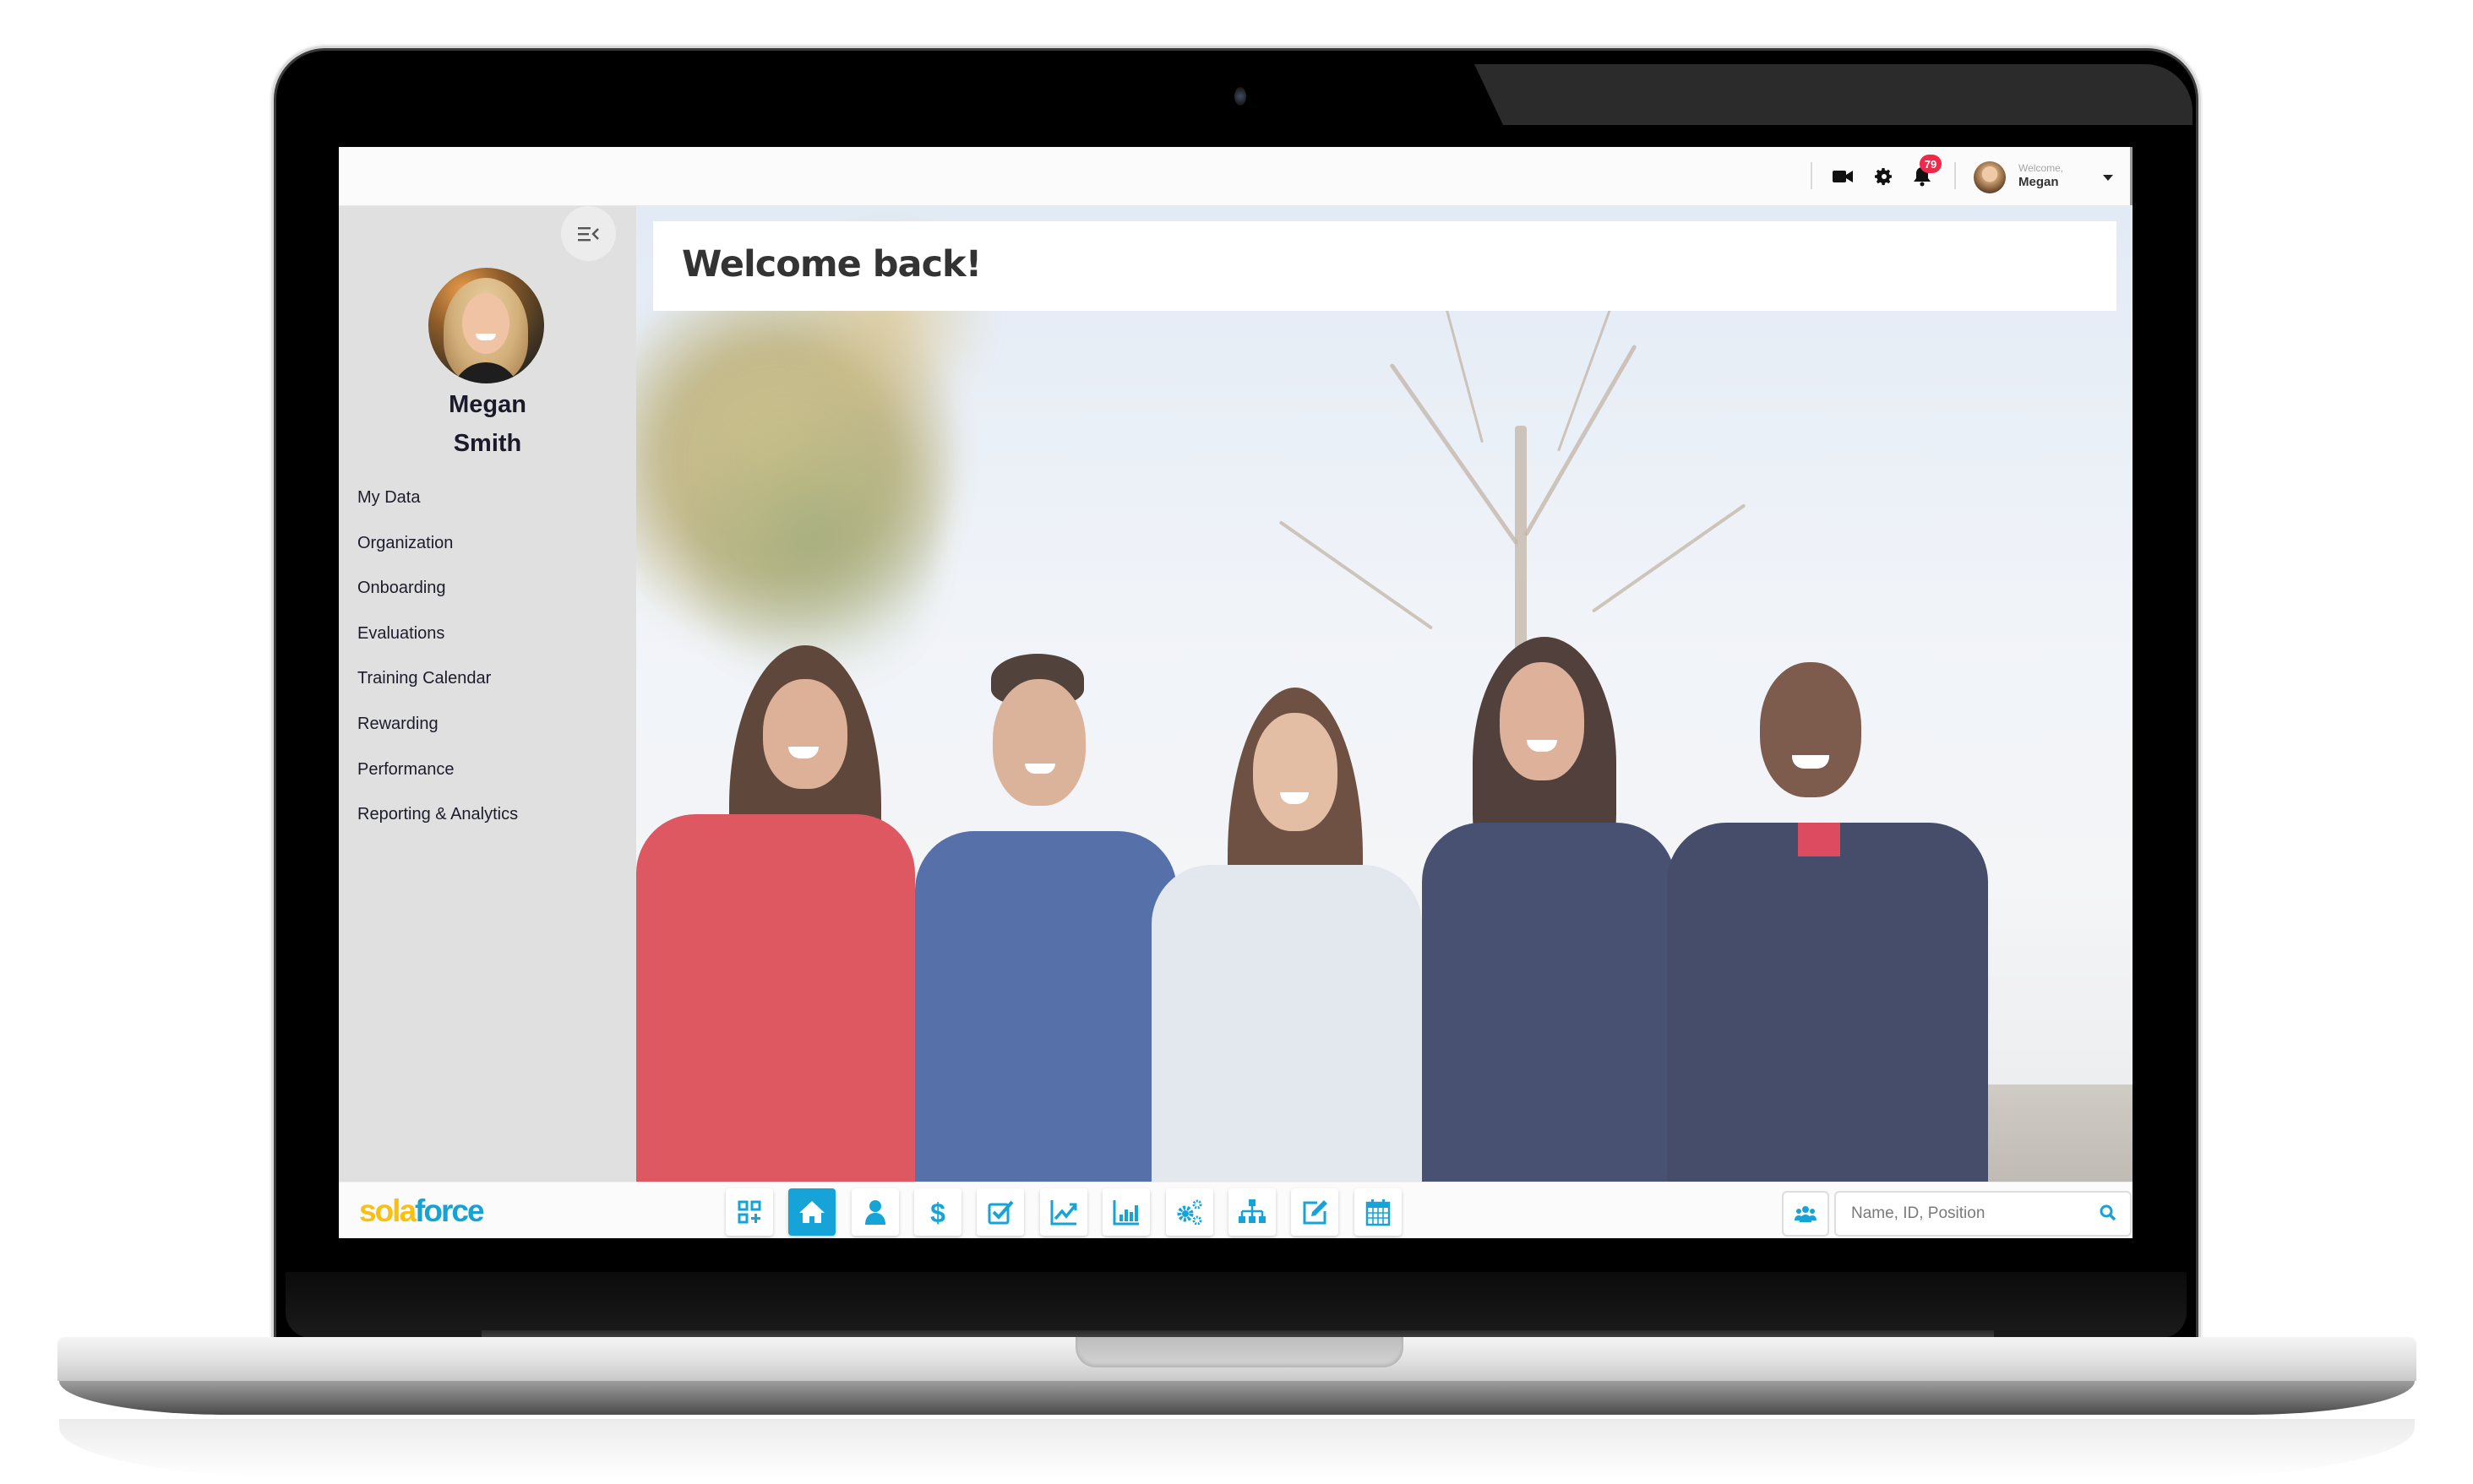 The height and width of the screenshot is (1484, 2473). I want to click on edit-button, so click(1314, 1212).